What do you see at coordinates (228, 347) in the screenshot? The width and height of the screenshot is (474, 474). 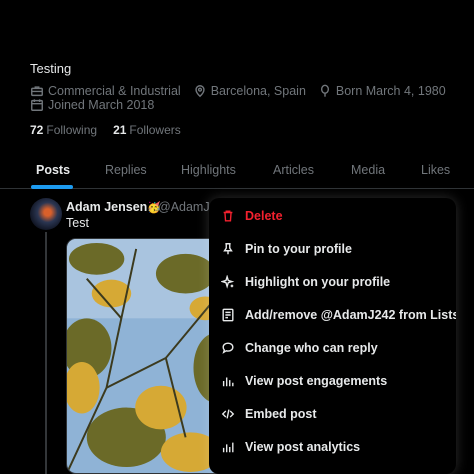 I see `speech-bubble-icon` at bounding box center [228, 347].